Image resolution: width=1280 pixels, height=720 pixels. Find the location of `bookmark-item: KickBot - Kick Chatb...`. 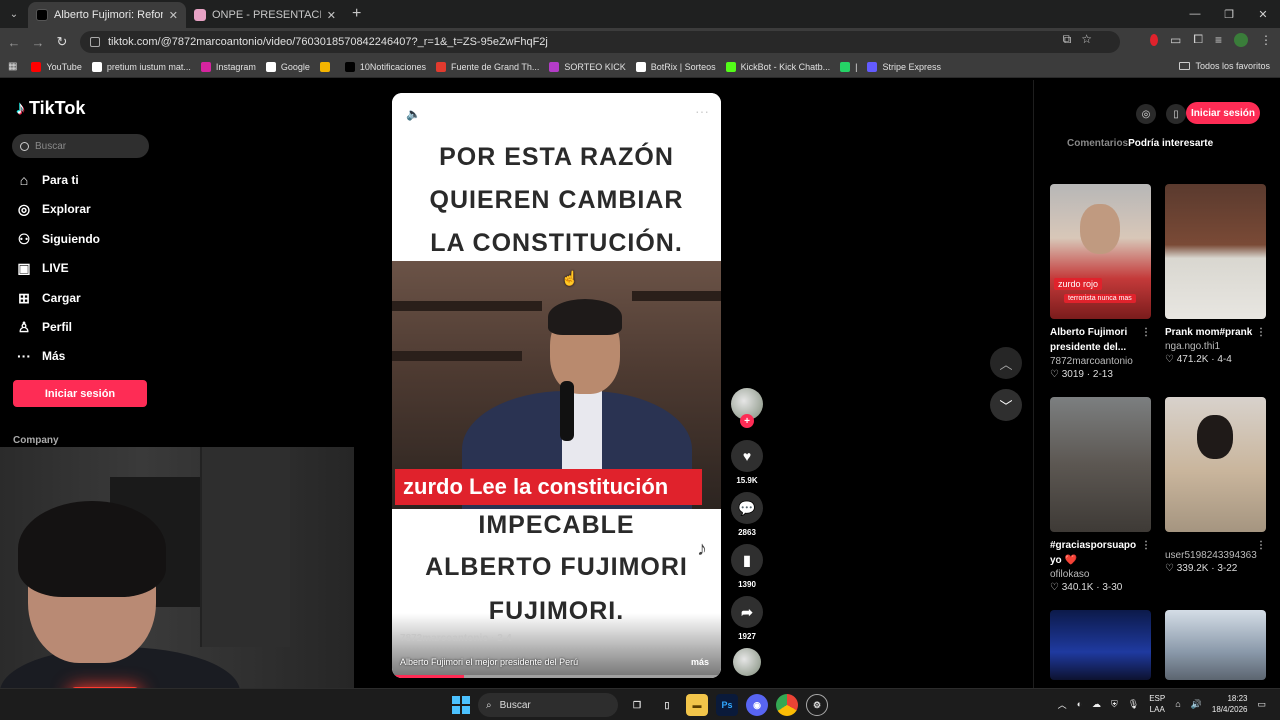

bookmark-item: KickBot - Kick Chatb... is located at coordinates (777, 66).